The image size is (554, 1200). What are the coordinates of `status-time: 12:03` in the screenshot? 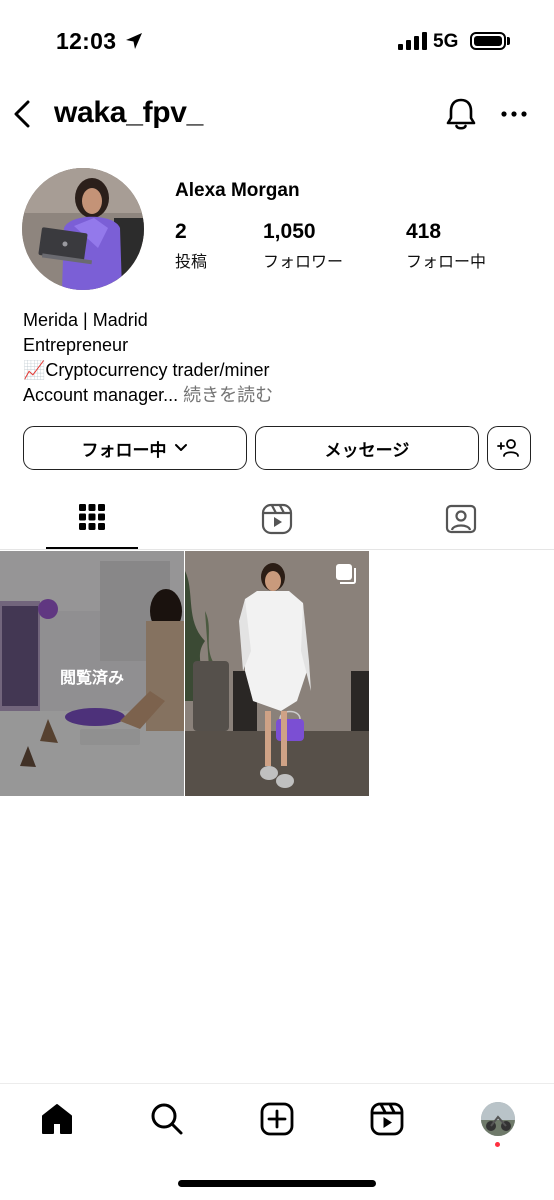 It's located at (86, 41).